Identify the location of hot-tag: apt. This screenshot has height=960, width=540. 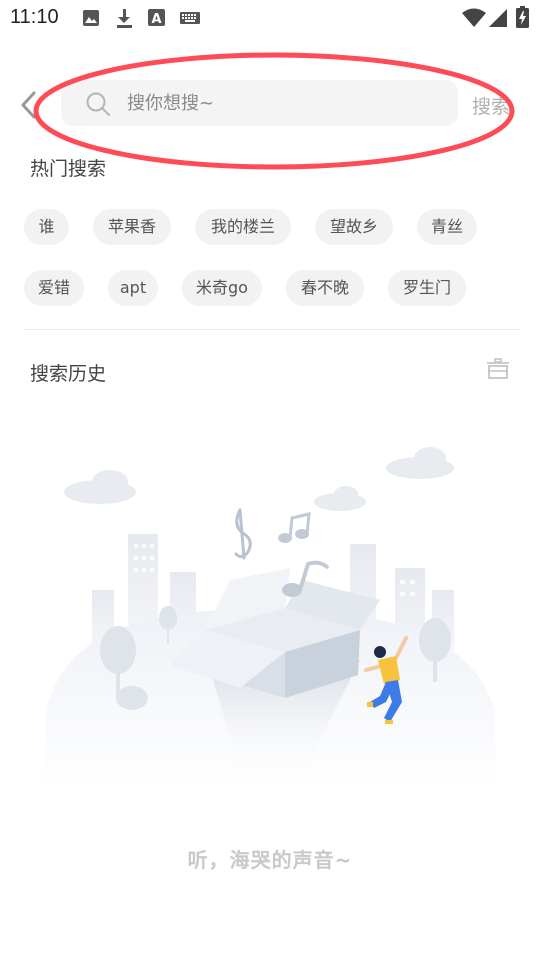
(133, 288).